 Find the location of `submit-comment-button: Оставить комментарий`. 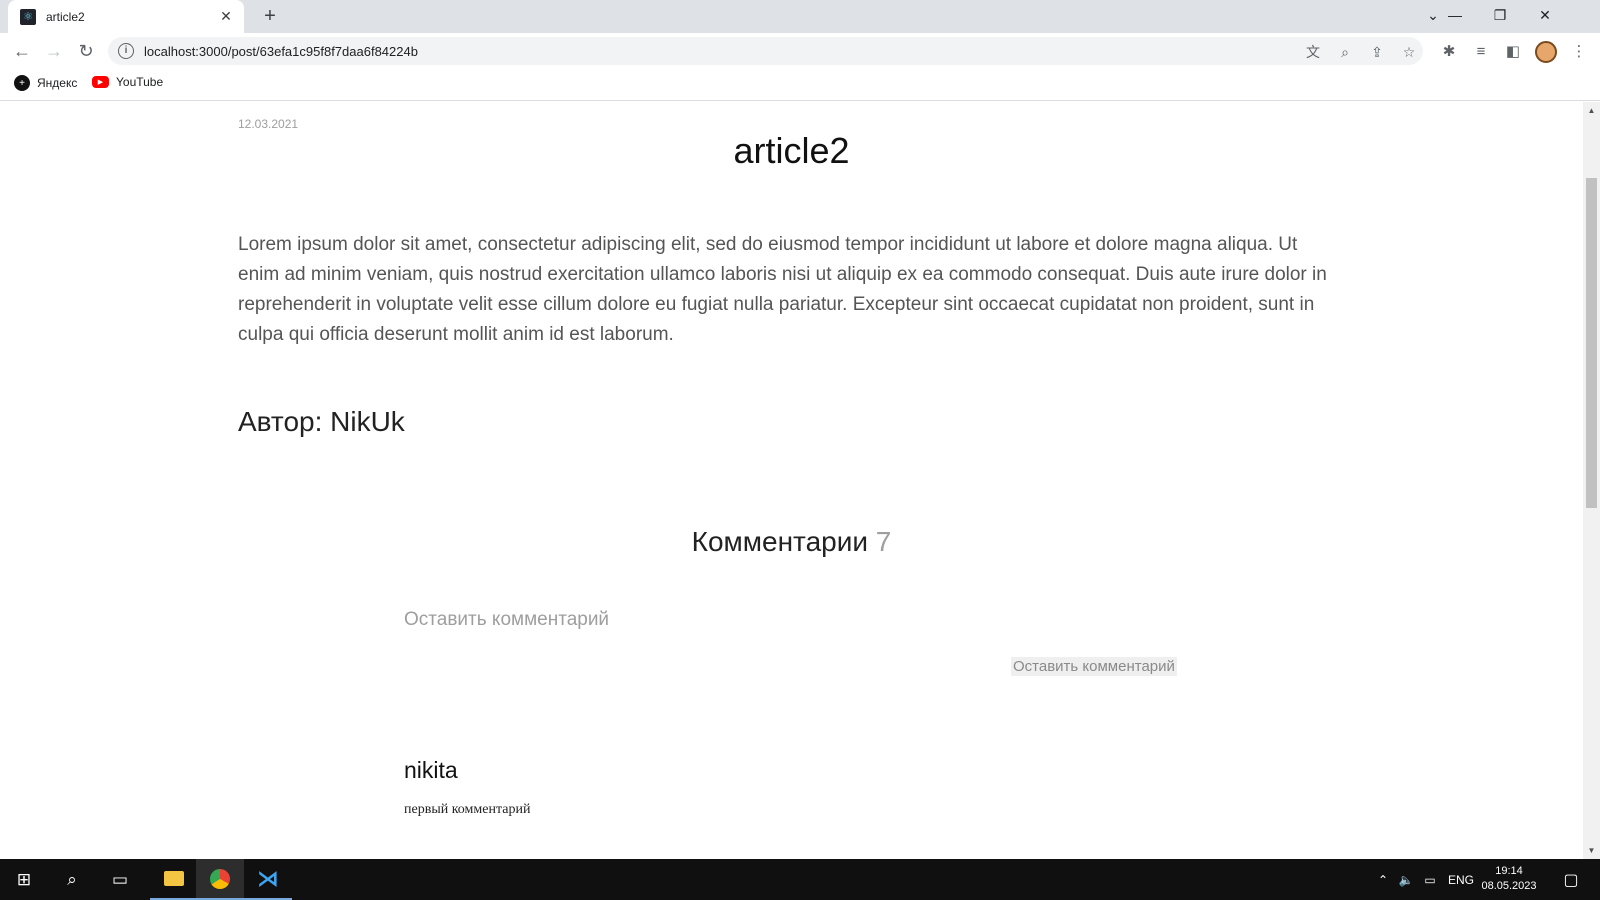

submit-comment-button: Оставить комментарий is located at coordinates (1094, 666).